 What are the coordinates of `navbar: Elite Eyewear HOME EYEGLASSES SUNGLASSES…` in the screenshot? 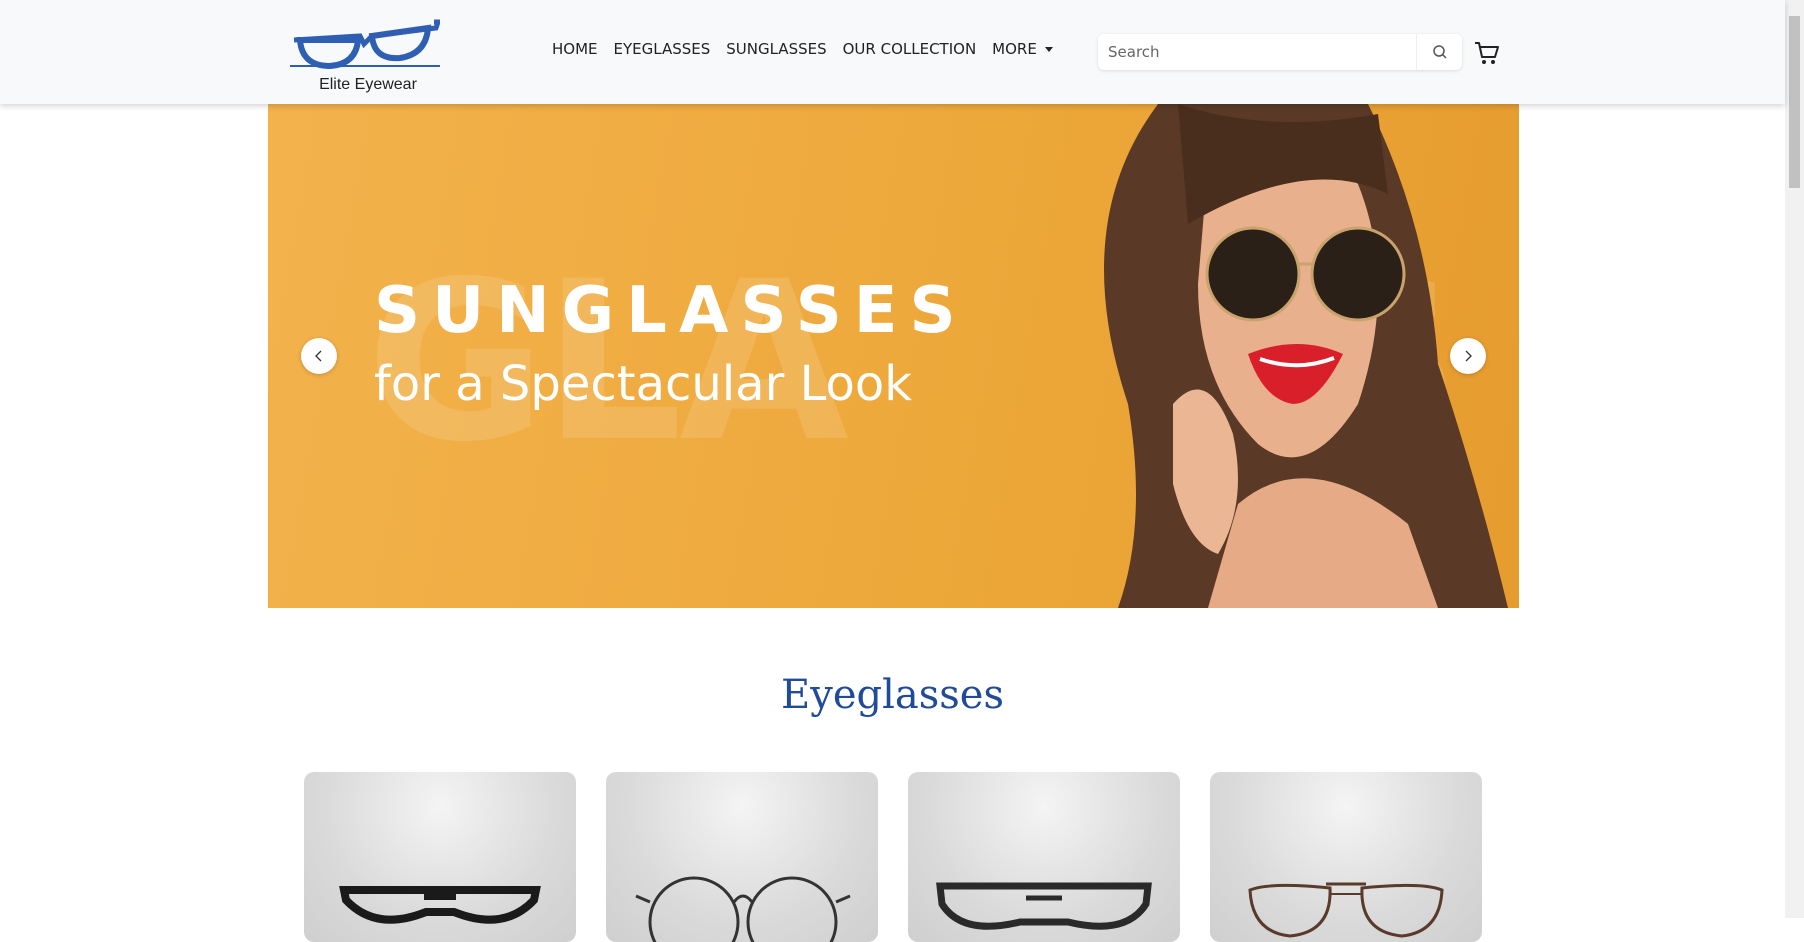 It's located at (892, 52).